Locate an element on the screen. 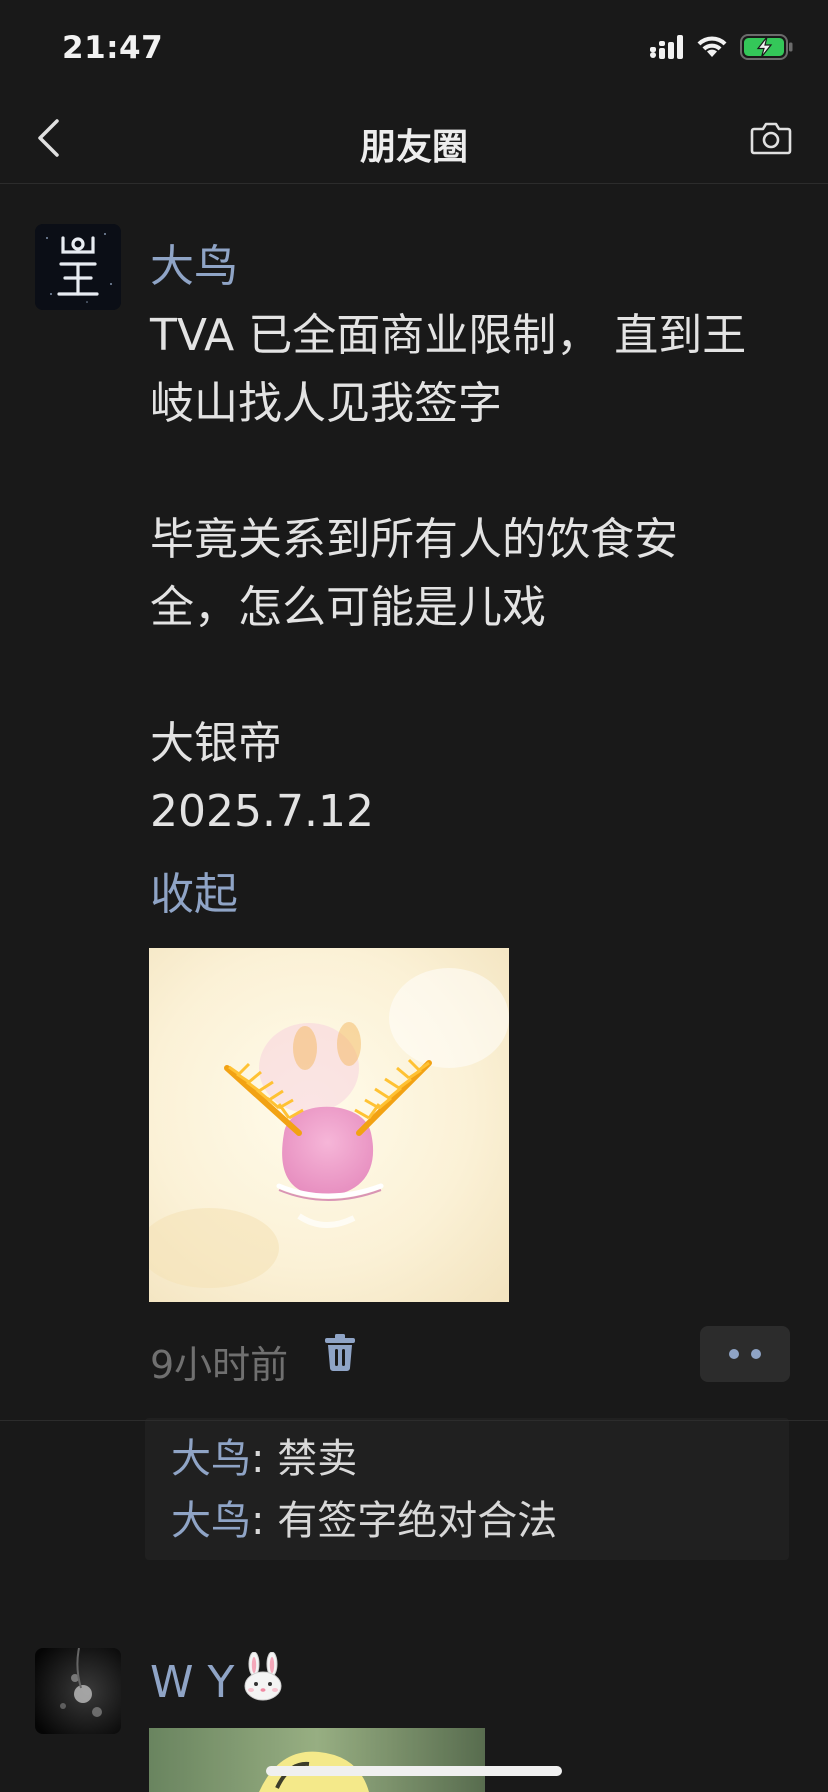  post-line: 毕竟关系到所有人的饮食安 is located at coordinates (414, 539).